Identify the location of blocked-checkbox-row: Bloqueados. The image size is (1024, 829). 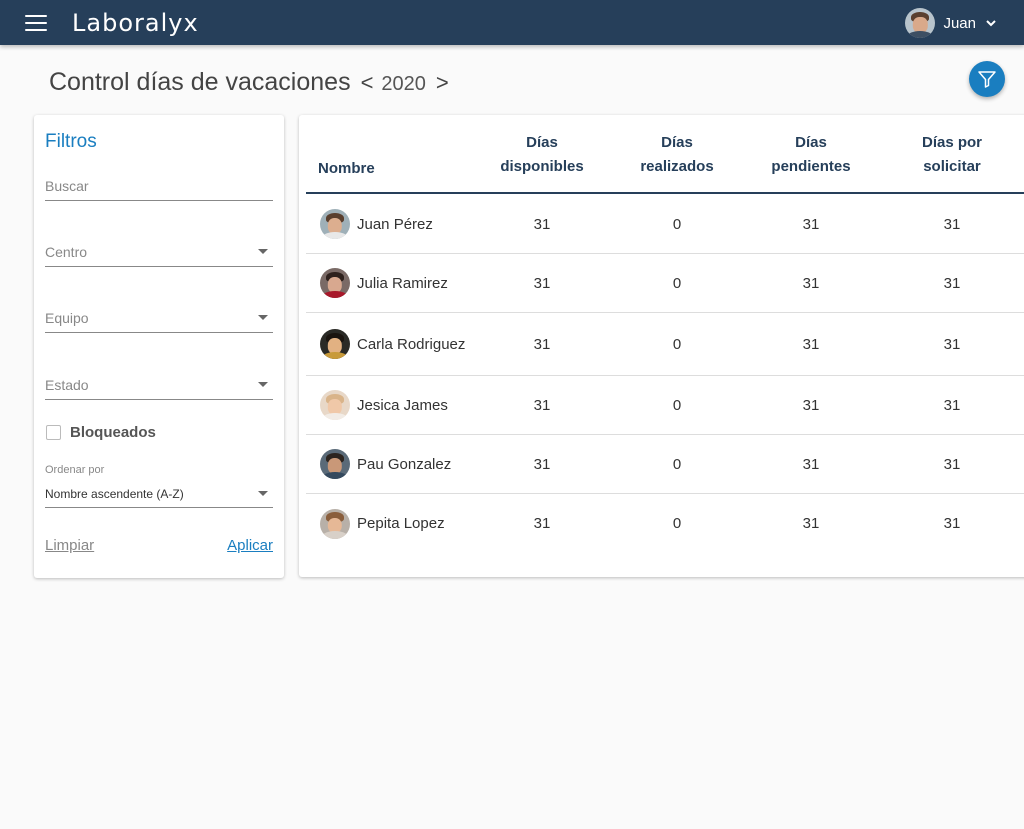
(101, 432).